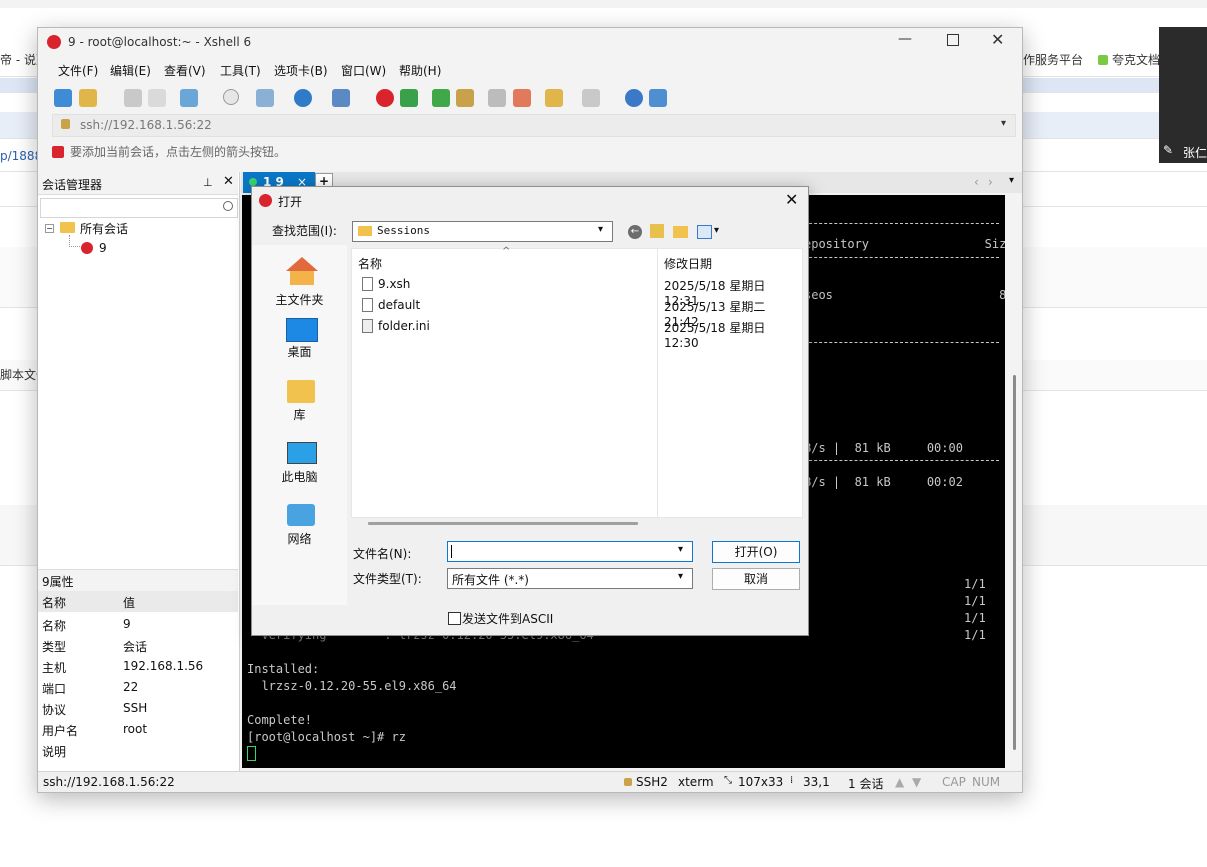 Image resolution: width=1207 pixels, height=867 pixels. I want to click on status-term: xterm, so click(696, 782).